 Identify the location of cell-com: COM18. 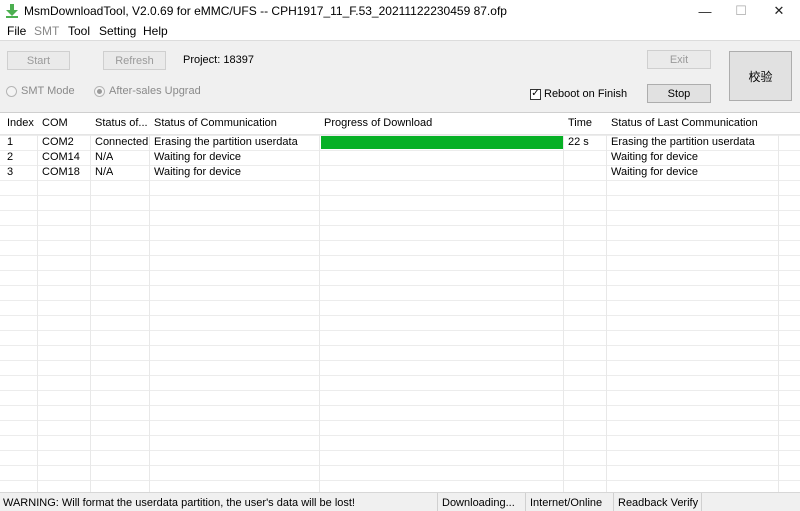
(61, 172).